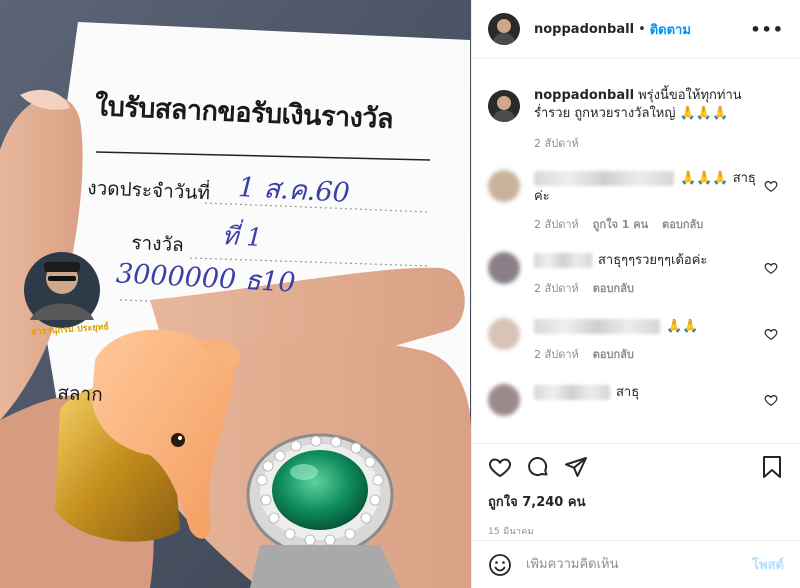  What do you see at coordinates (768, 564) in the screenshot?
I see `post-comment-button: โพสต์` at bounding box center [768, 564].